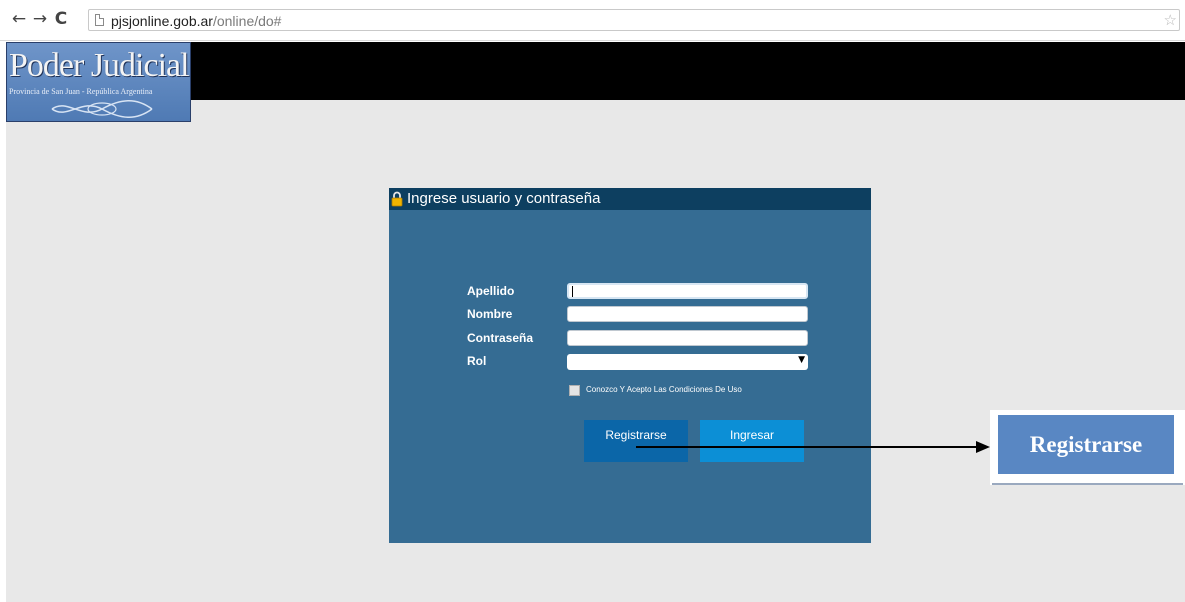  I want to click on register-button: Registrarse, so click(636, 441).